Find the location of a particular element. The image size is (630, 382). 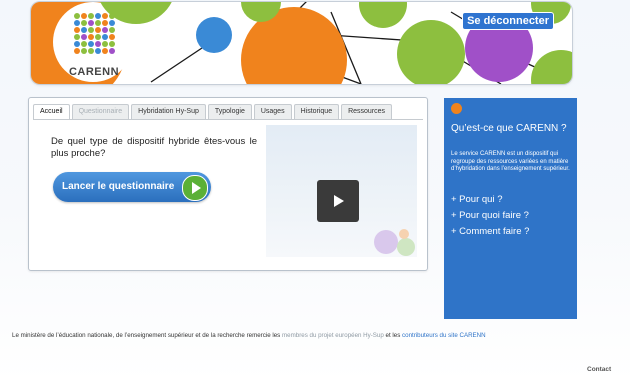

tab-ressources: Ressources is located at coordinates (367, 111).